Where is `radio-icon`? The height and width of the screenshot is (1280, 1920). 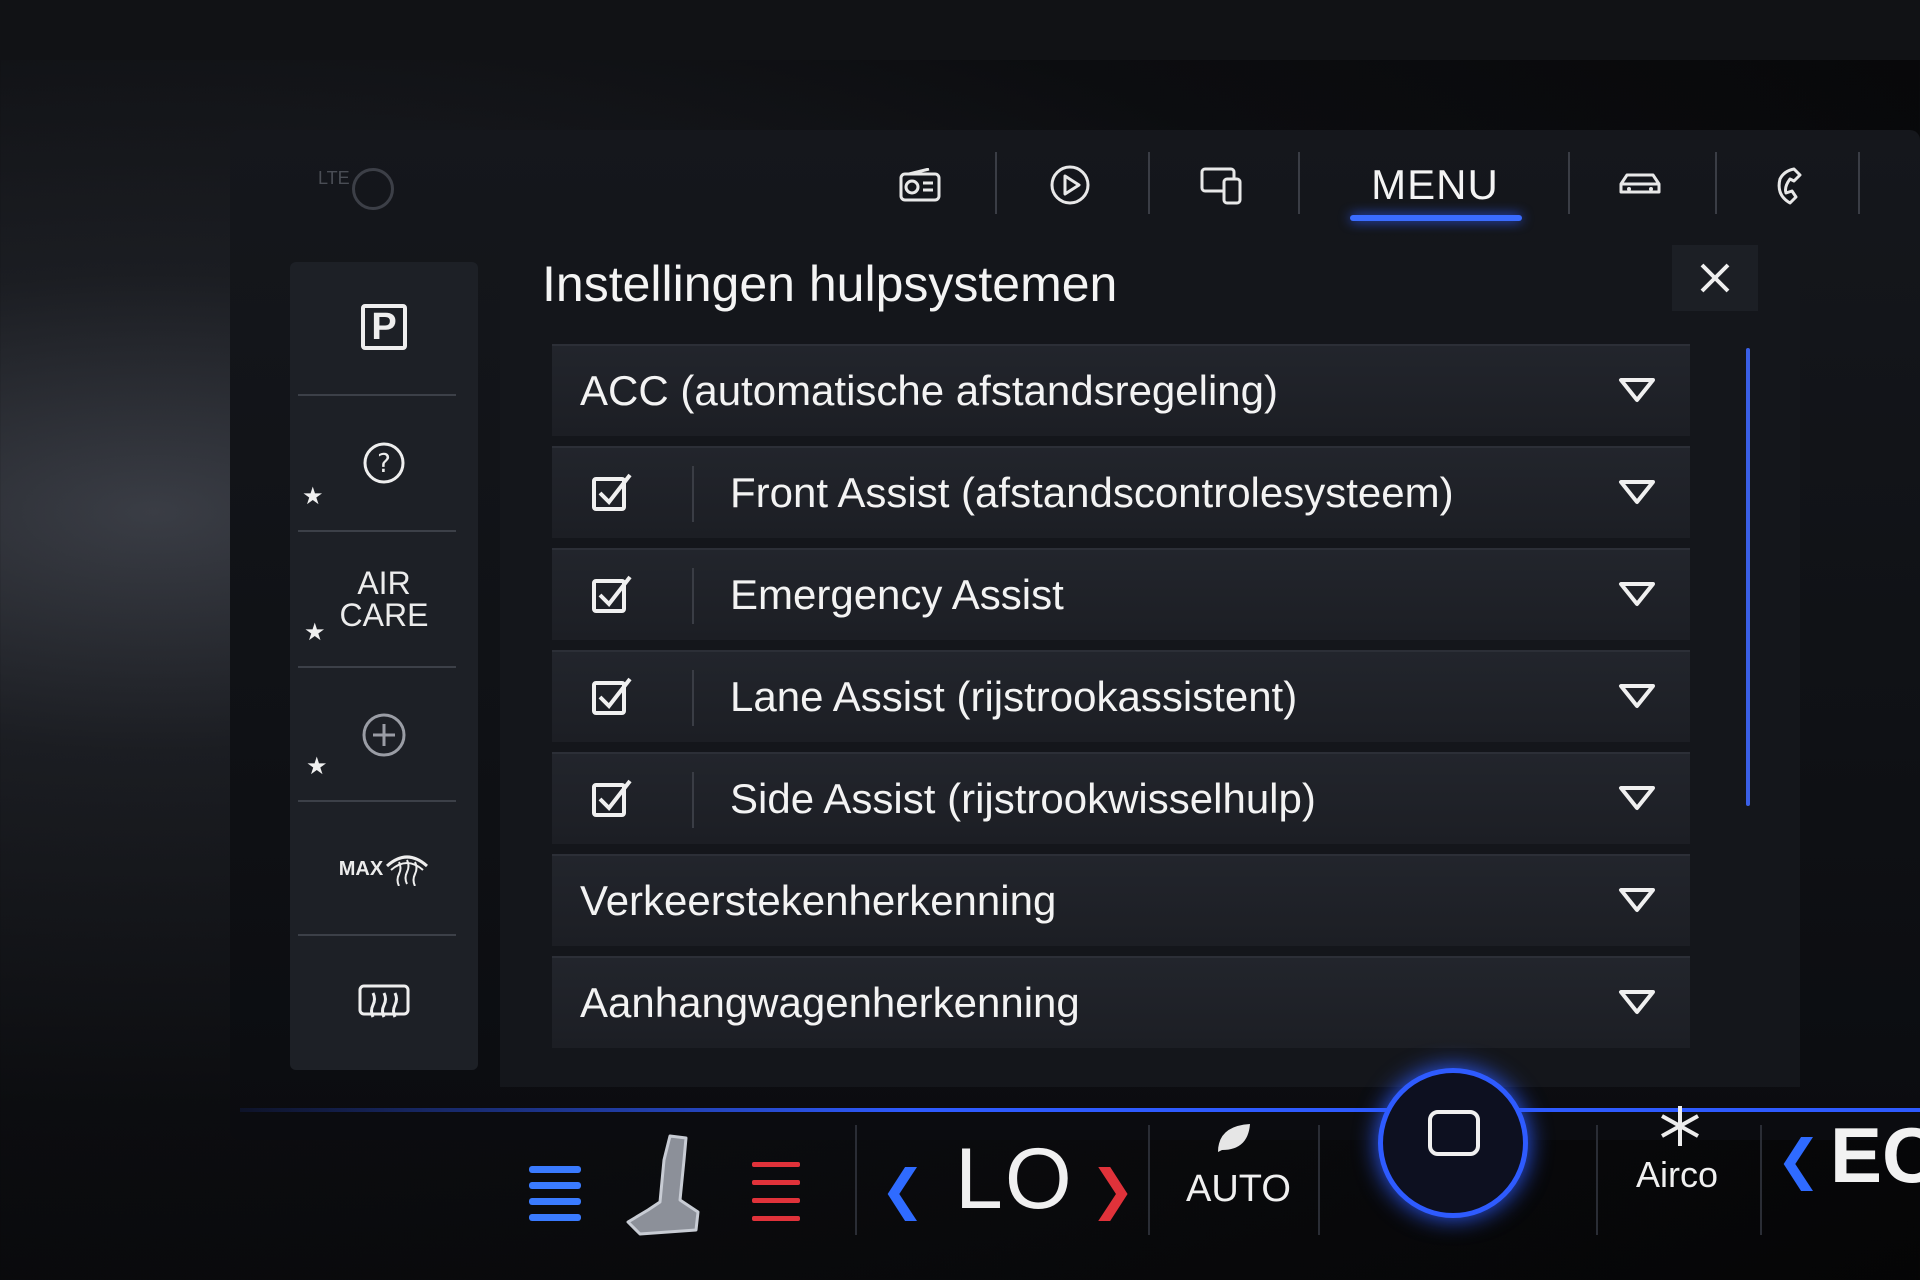
radio-icon is located at coordinates (920, 185).